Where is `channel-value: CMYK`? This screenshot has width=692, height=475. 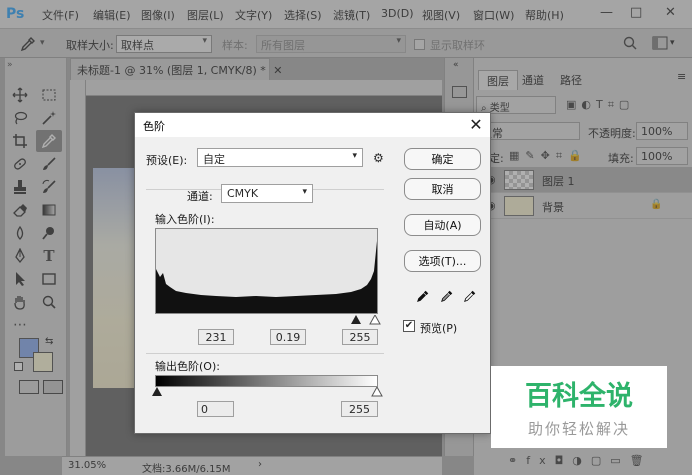
channel-value: CMYK is located at coordinates (243, 193).